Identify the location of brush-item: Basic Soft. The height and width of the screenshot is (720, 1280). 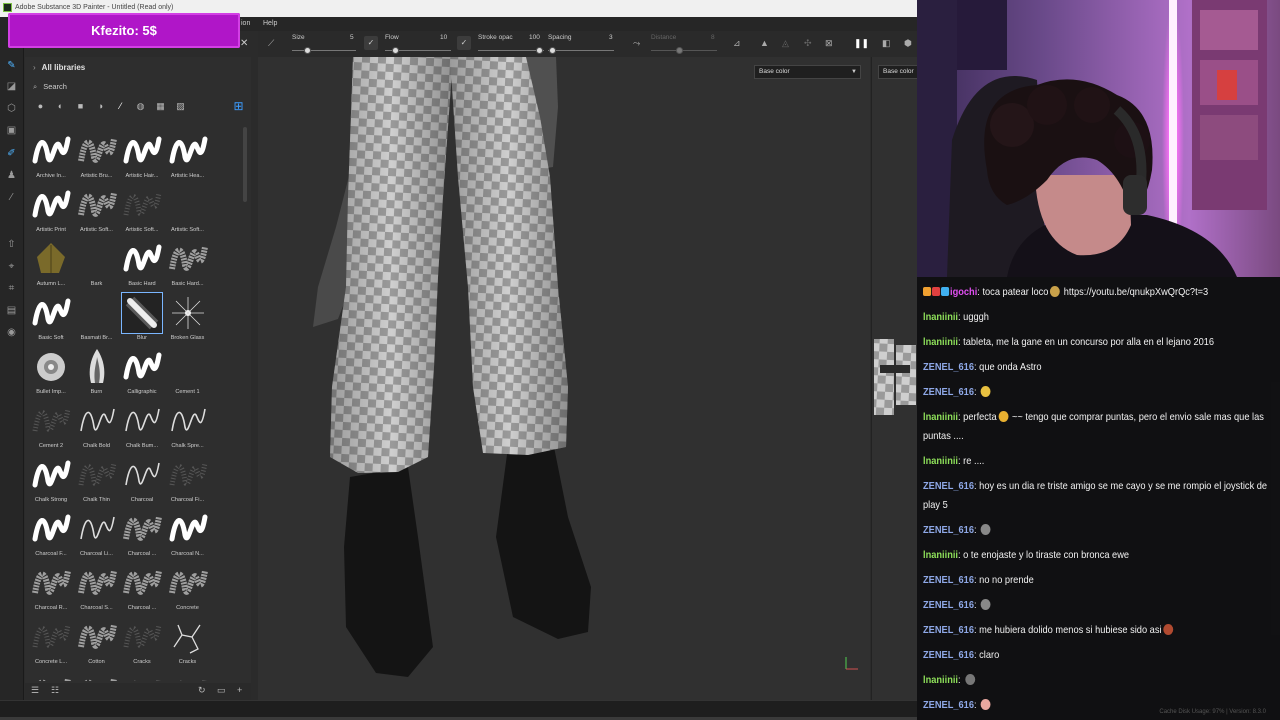
(51, 320).